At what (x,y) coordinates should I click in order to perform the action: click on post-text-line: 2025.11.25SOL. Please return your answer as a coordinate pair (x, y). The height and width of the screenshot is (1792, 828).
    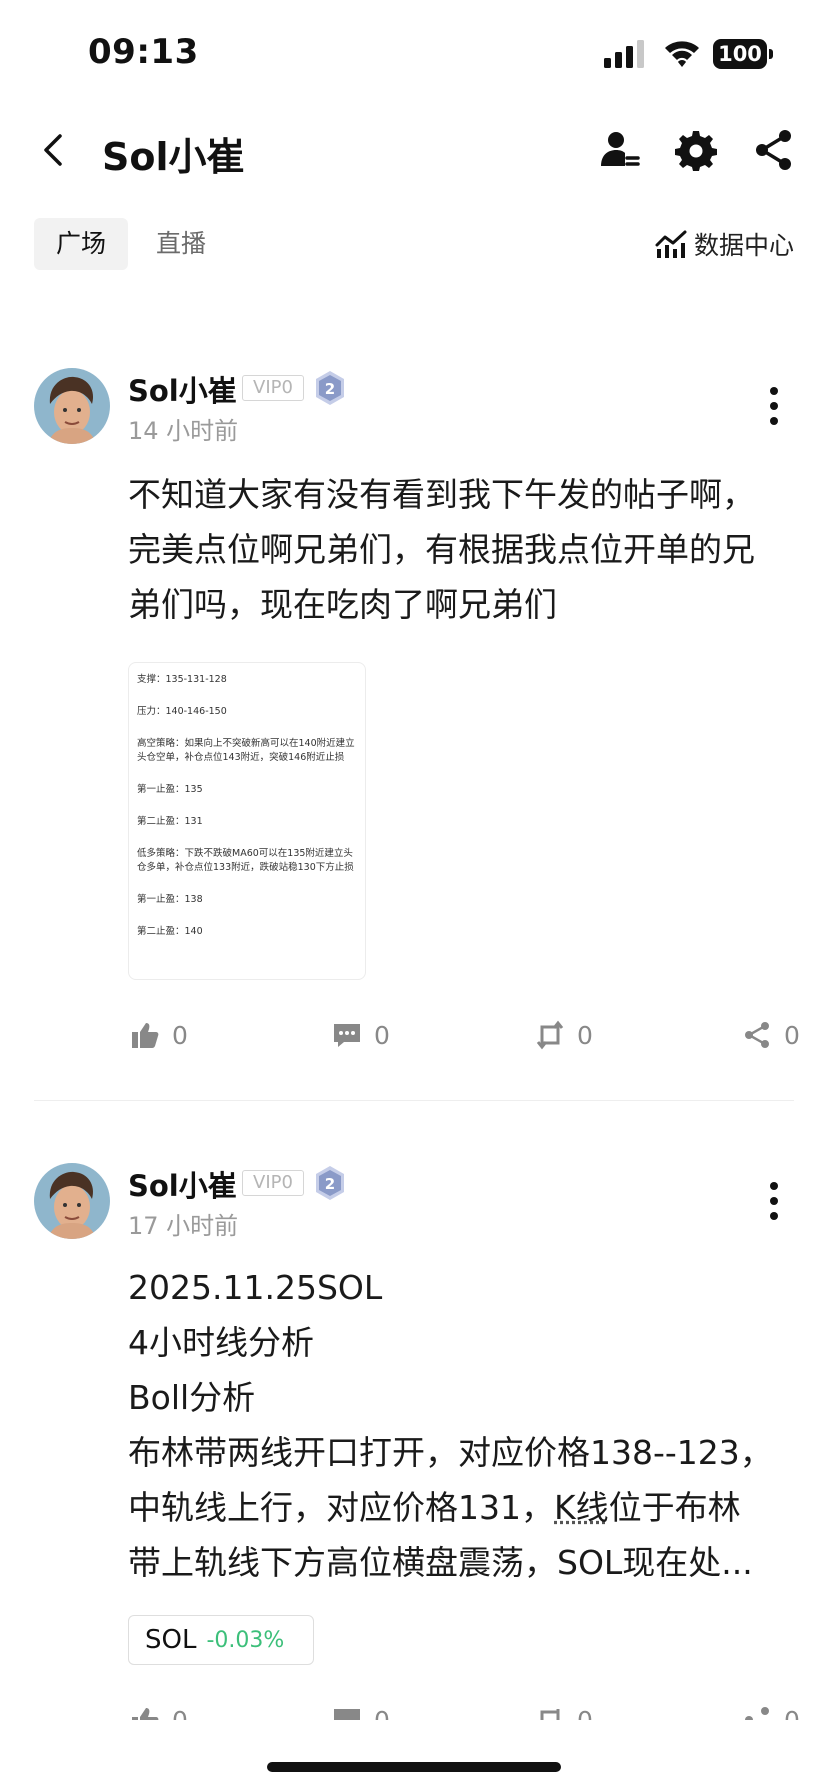
    Looking at the image, I should click on (255, 1287).